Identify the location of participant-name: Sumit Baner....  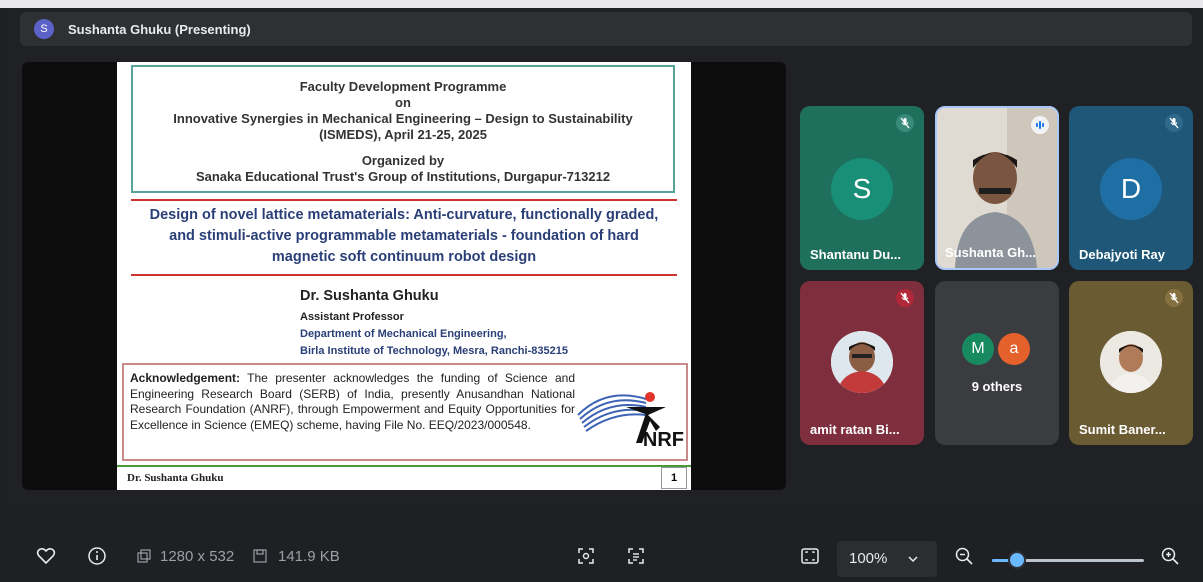
(1122, 429).